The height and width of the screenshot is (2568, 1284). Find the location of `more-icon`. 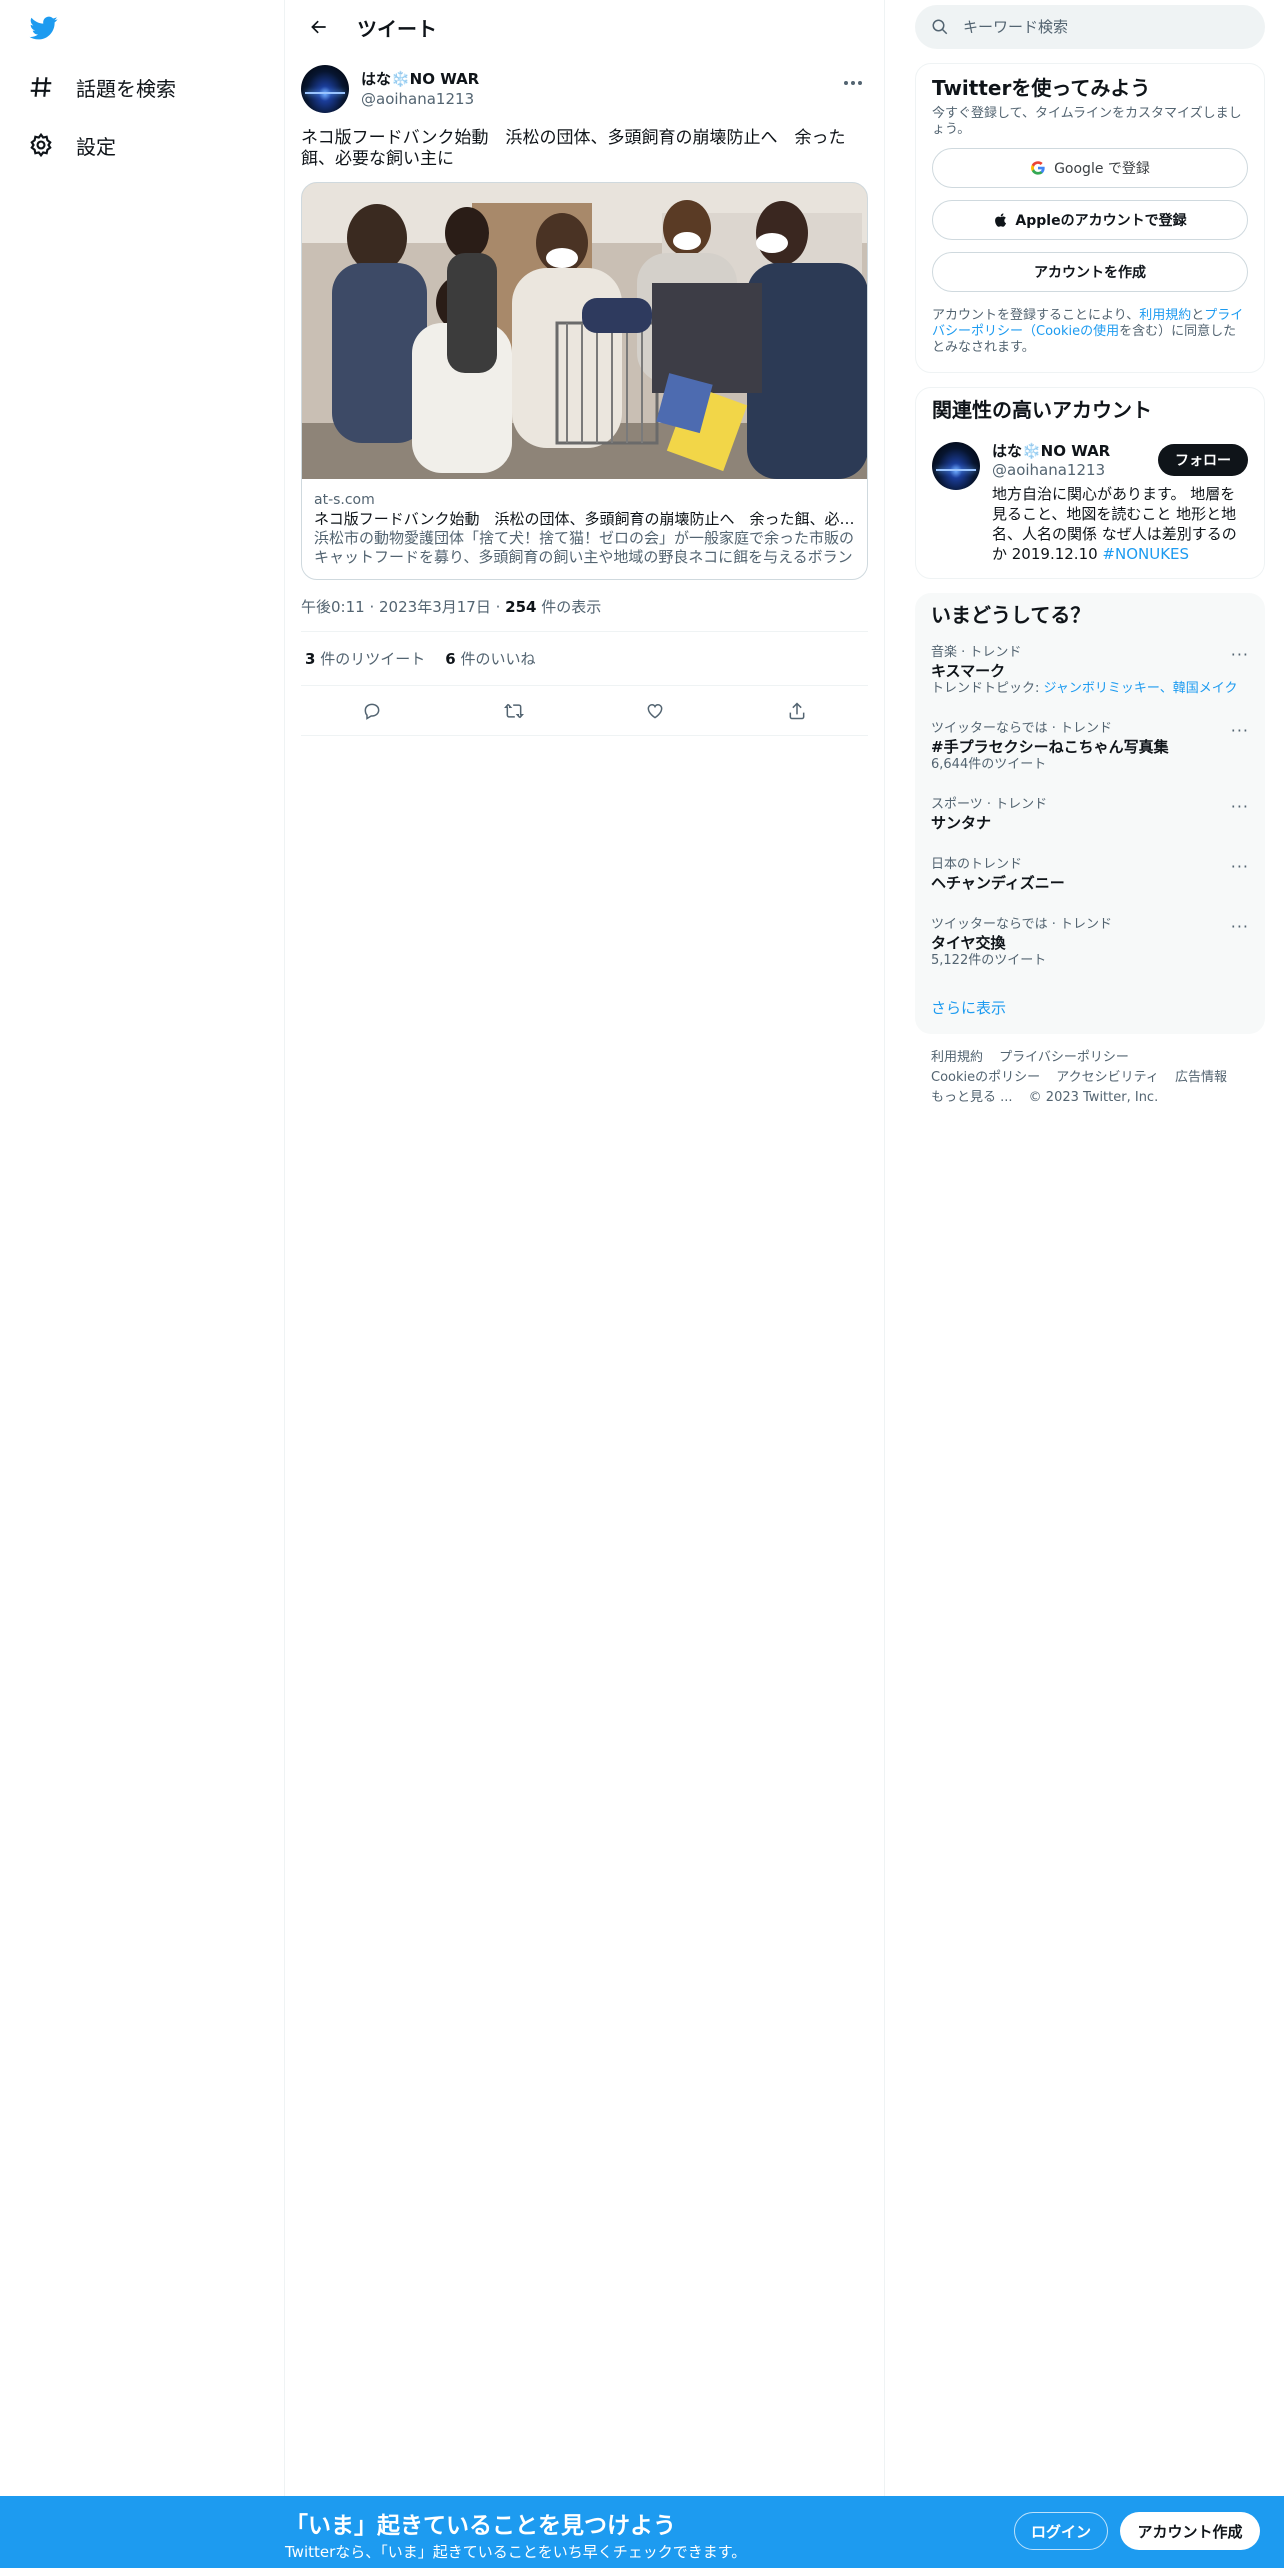

more-icon is located at coordinates (853, 83).